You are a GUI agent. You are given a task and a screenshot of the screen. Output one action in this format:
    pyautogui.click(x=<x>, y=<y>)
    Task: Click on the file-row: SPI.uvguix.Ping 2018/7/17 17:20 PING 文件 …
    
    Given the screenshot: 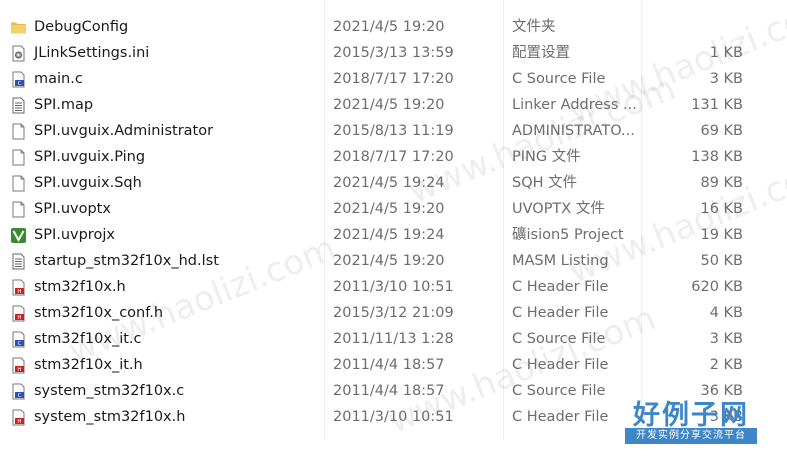 What is the action you would take?
    pyautogui.click(x=393, y=157)
    